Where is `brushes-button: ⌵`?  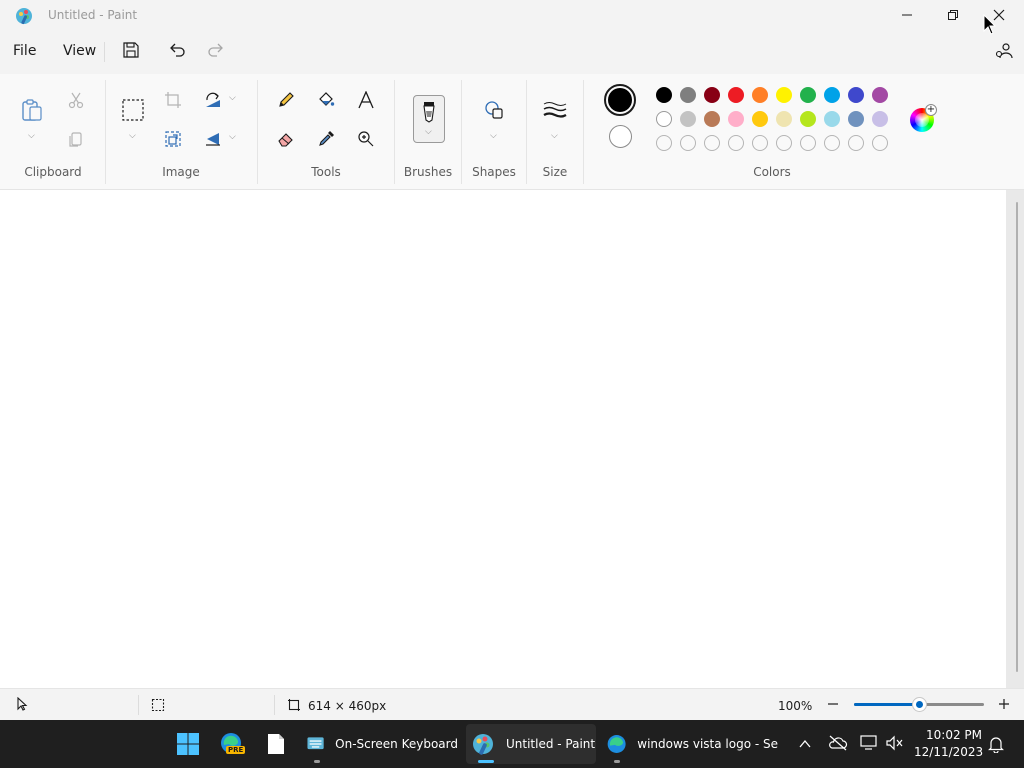
brushes-button: ⌵ is located at coordinates (429, 119).